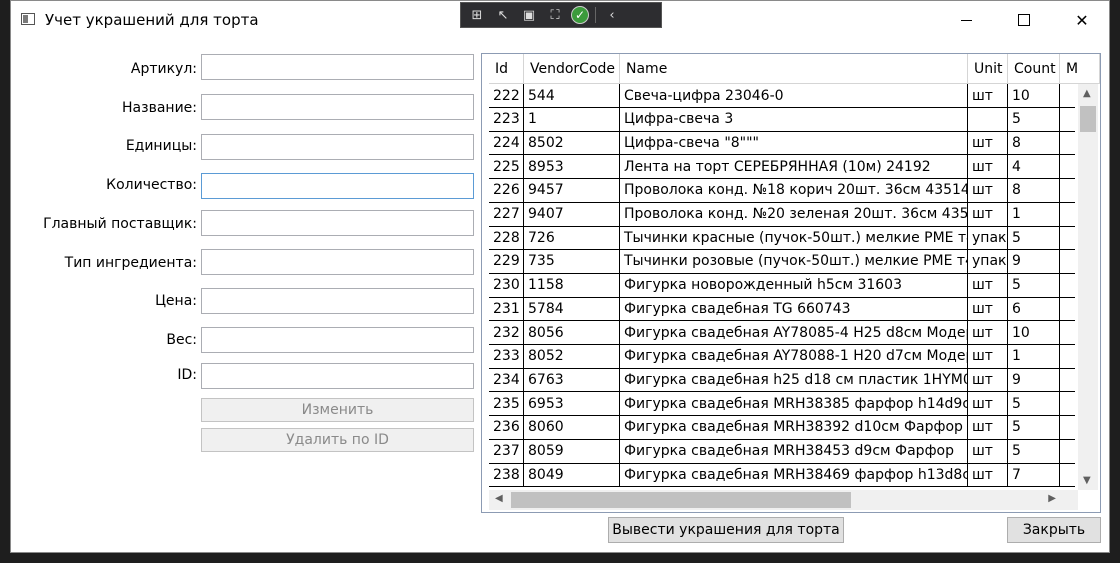 The height and width of the screenshot is (563, 1120). I want to click on cell-count: 1, so click(1034, 356).